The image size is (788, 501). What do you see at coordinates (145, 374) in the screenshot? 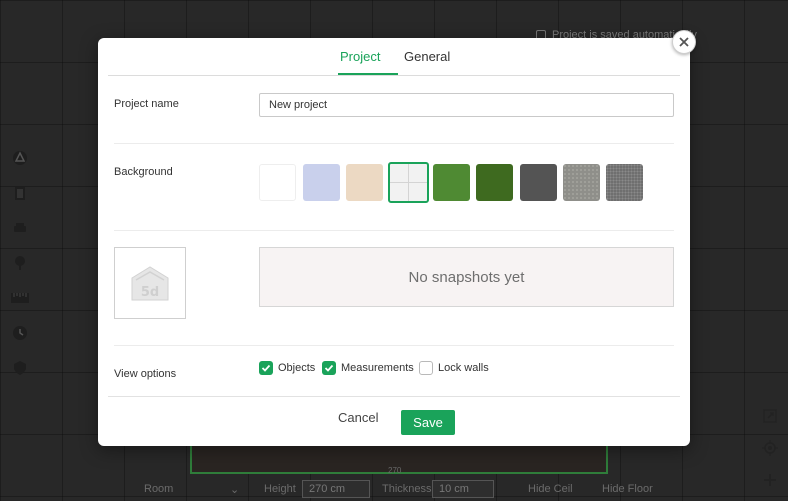
I see `view-options-label: View options` at bounding box center [145, 374].